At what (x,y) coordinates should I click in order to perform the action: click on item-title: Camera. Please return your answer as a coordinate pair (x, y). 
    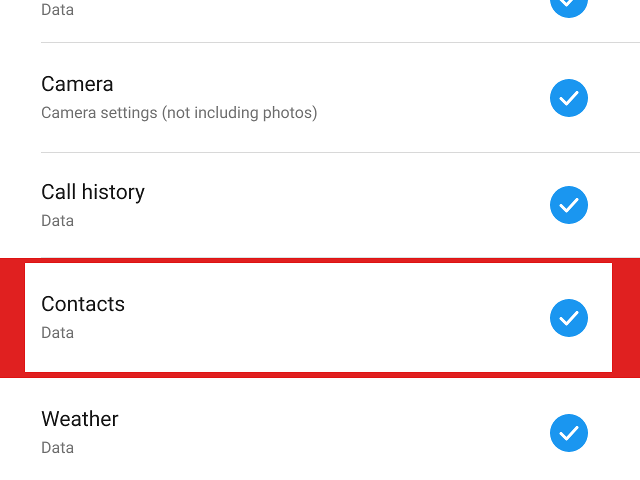
    Looking at the image, I should click on (78, 85).